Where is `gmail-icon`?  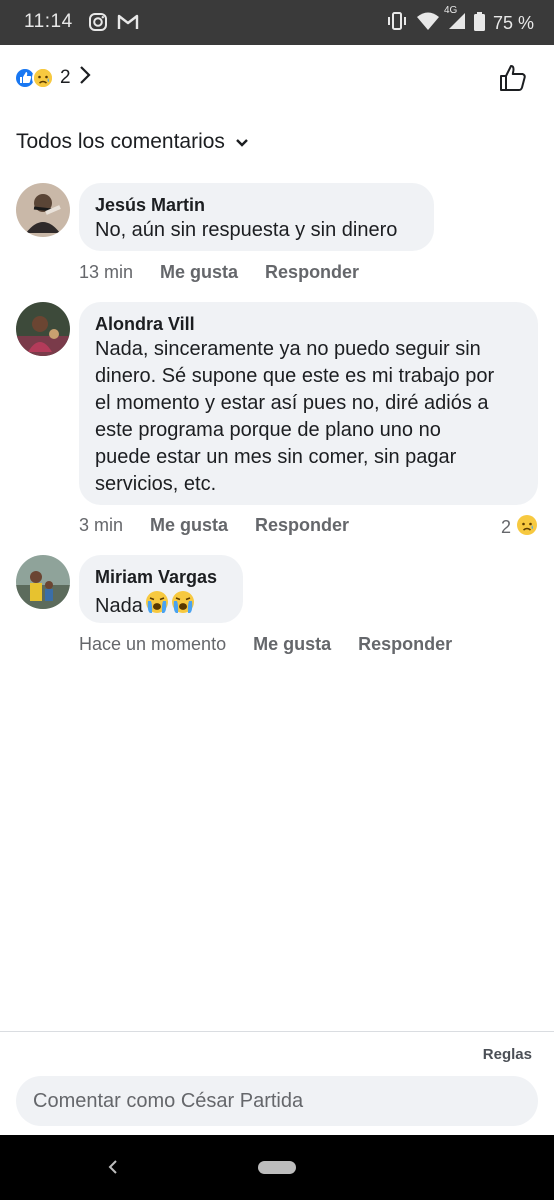 gmail-icon is located at coordinates (128, 24).